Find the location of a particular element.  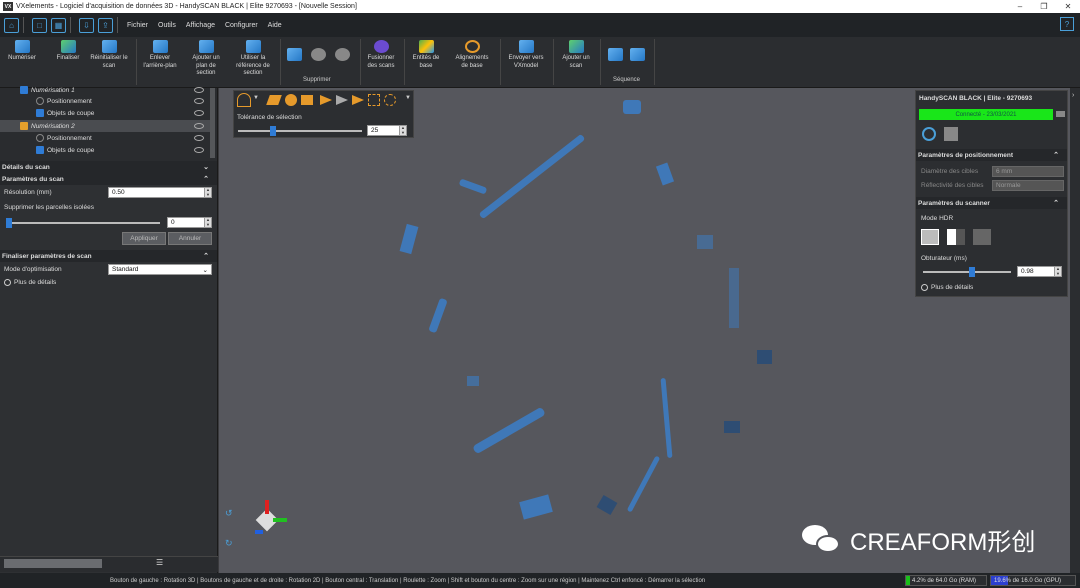

finalize-icon is located at coordinates (68, 46).